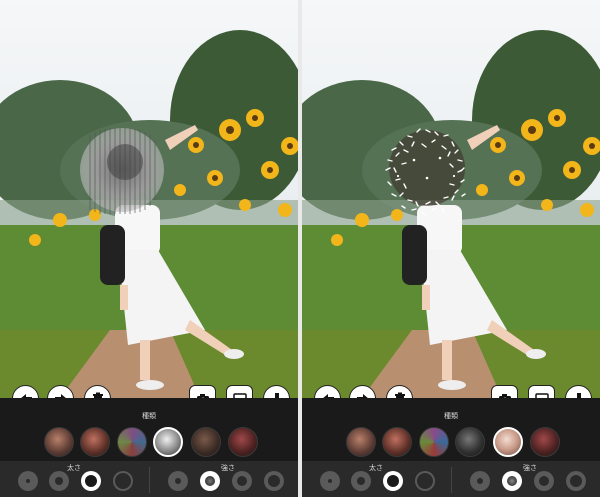 Image resolution: width=600 pixels, height=497 pixels. What do you see at coordinates (508, 442) in the screenshot?
I see `effect-swatch-glitter` at bounding box center [508, 442].